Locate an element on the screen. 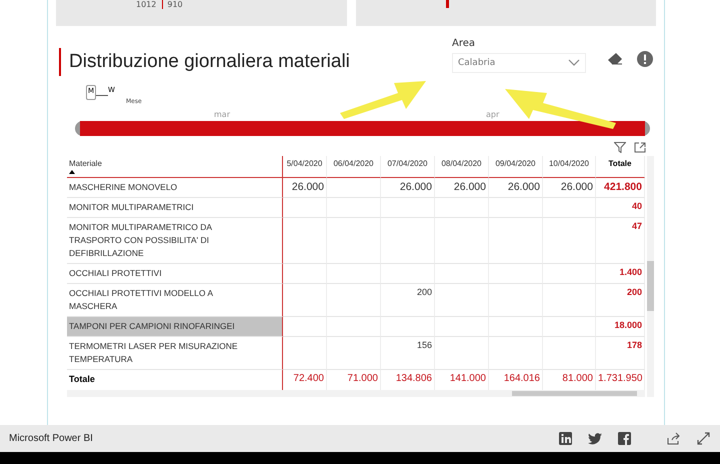 The width and height of the screenshot is (720, 464). row-label: TERMOMETRI LASER PER MISURAZIONE TEMPERATURA is located at coordinates (175, 353).